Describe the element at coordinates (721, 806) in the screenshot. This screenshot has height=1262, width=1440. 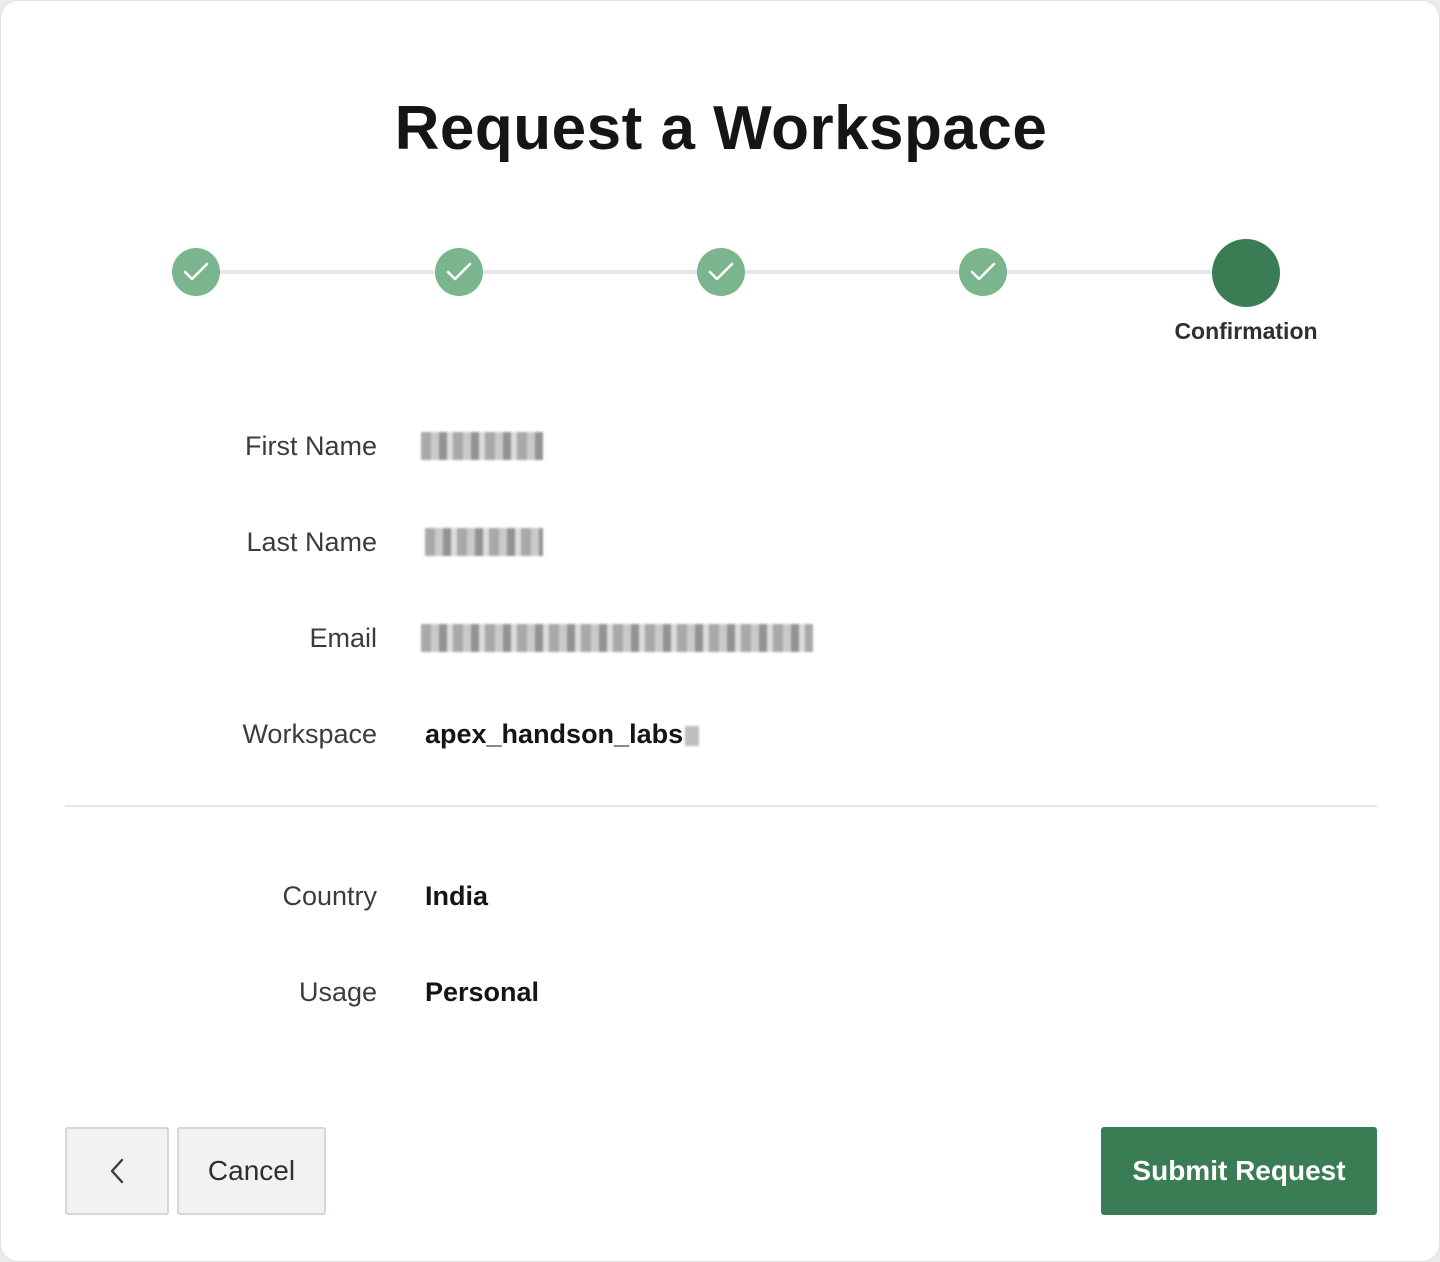
I see `section-divider` at that location.